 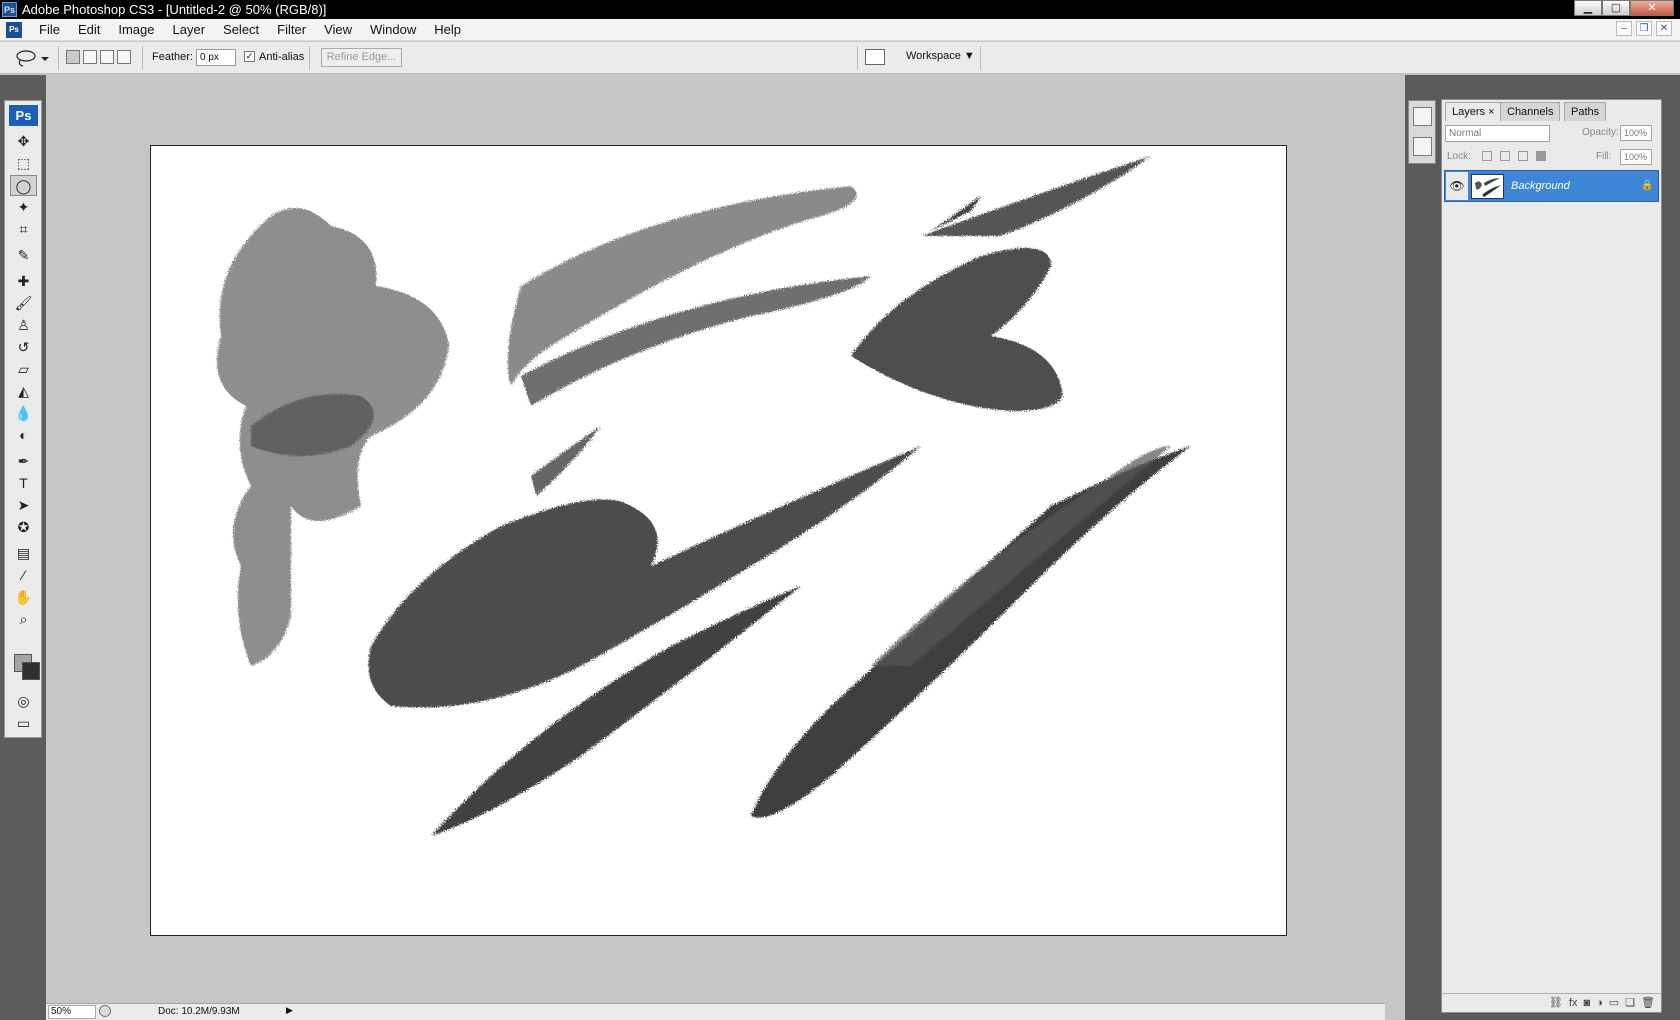 I want to click on tab-paths: Paths, so click(x=1585, y=111).